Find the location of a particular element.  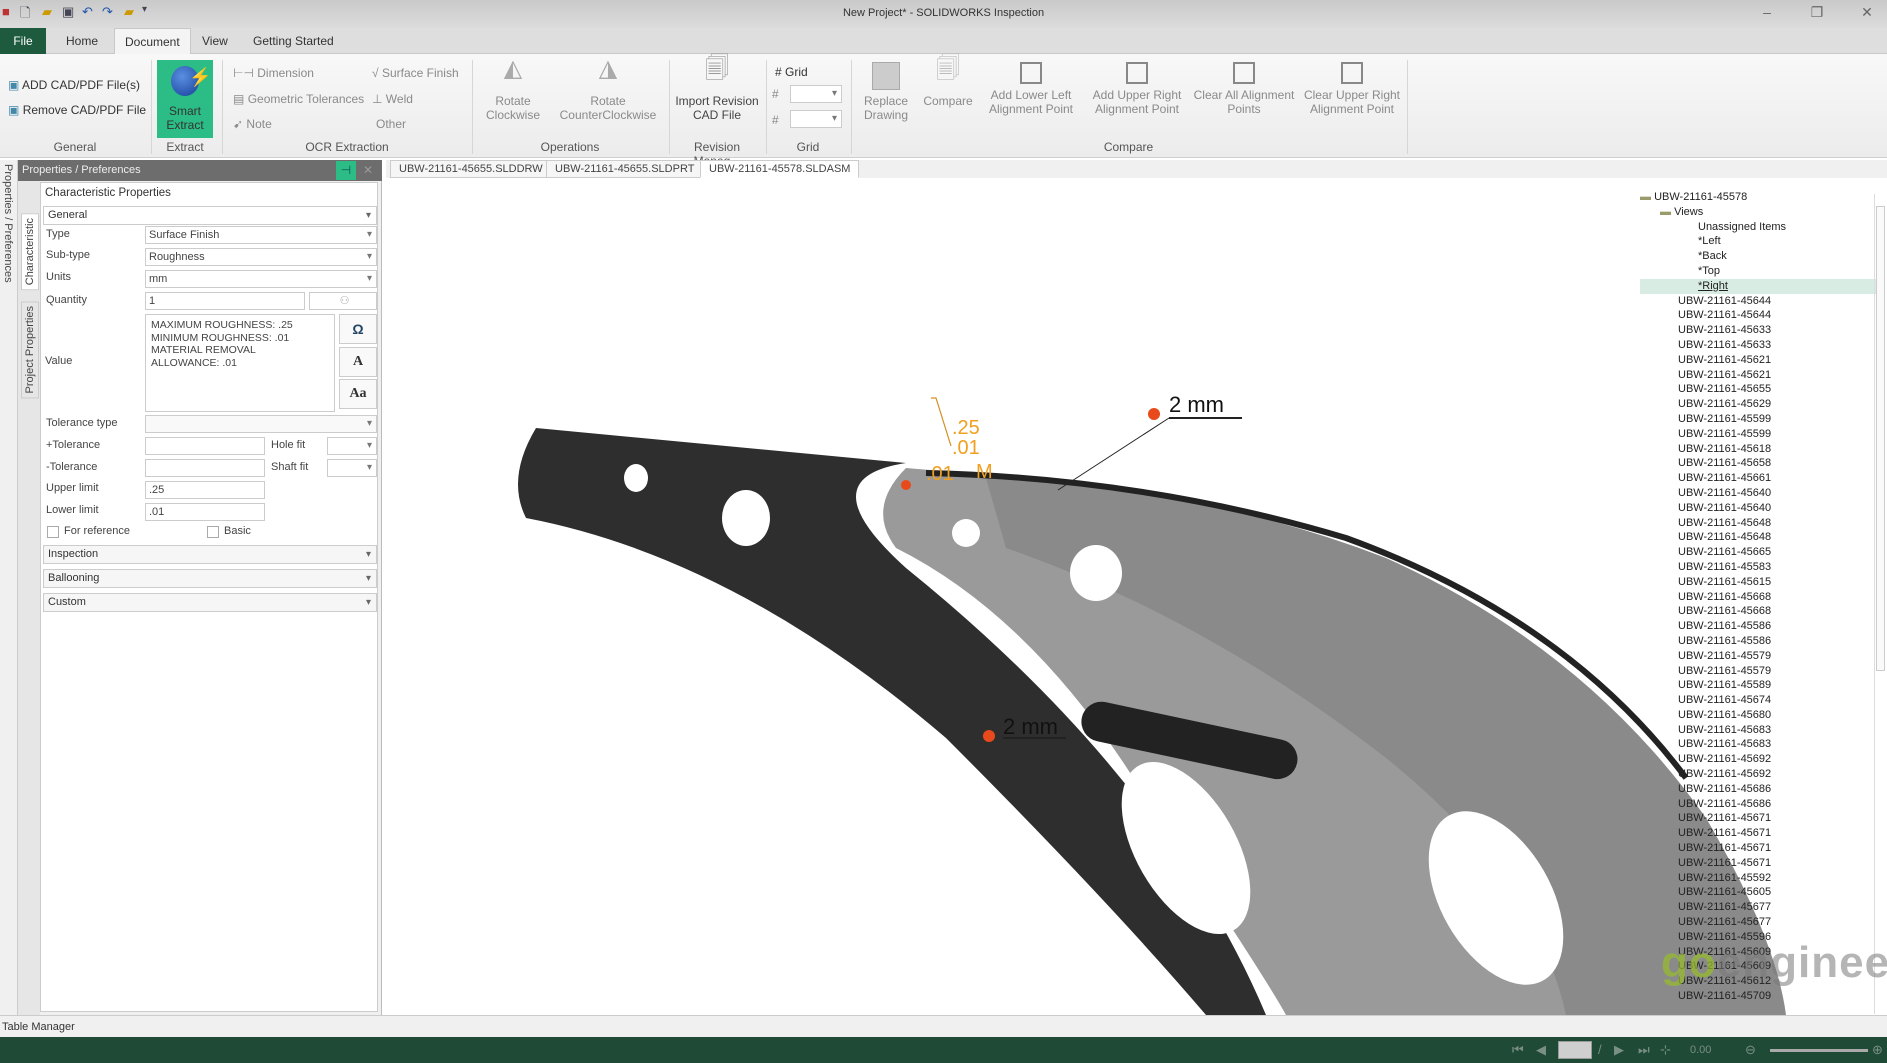

for-reference-checkbox is located at coordinates (53, 532).